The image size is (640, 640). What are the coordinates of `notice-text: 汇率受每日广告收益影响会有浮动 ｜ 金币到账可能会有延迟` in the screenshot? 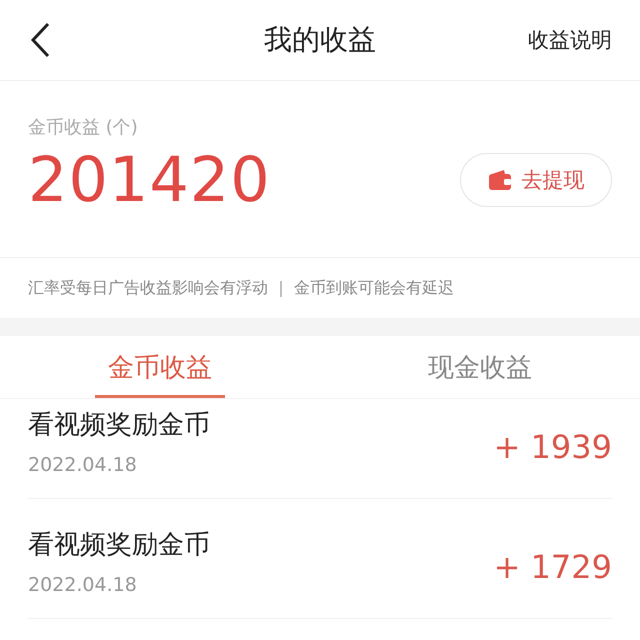 It's located at (241, 288).